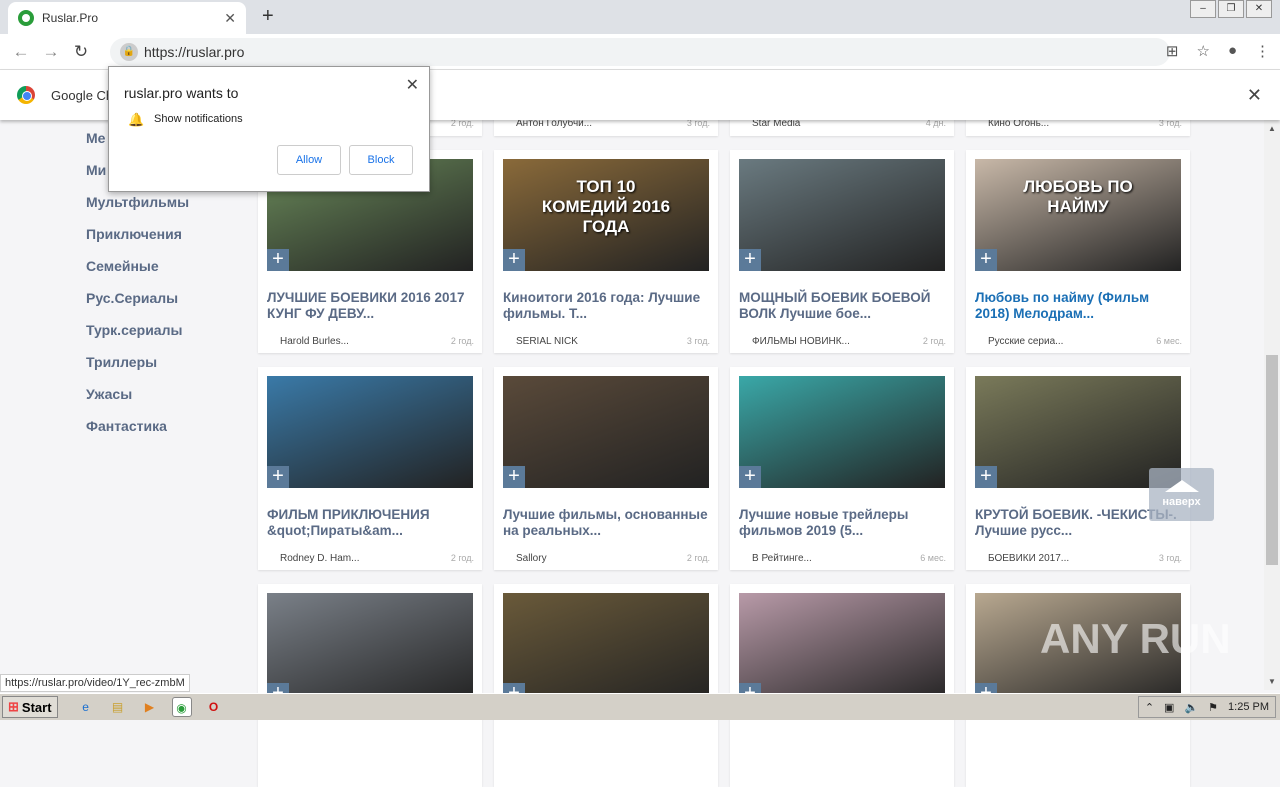  Describe the element at coordinates (86, 707) in the screenshot. I see `ie-icon: e` at that location.